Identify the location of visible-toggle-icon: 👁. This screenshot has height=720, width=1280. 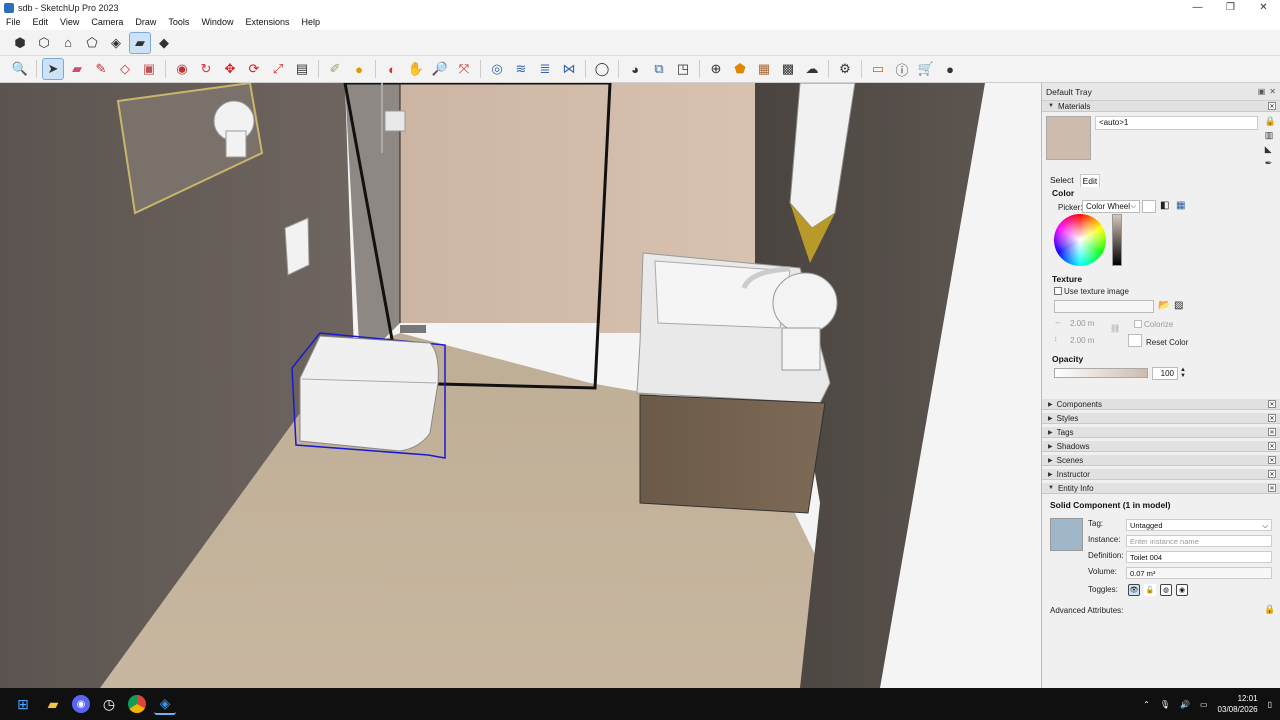
(1134, 590).